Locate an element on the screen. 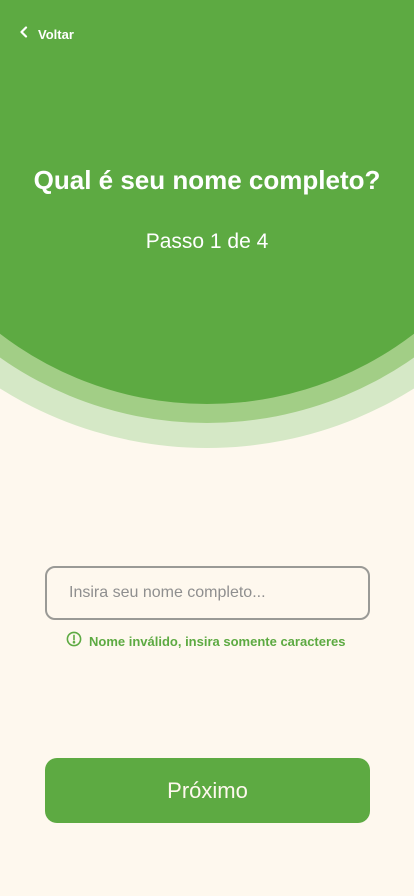 Image resolution: width=414 pixels, height=896 pixels. name-input is located at coordinates (207, 593).